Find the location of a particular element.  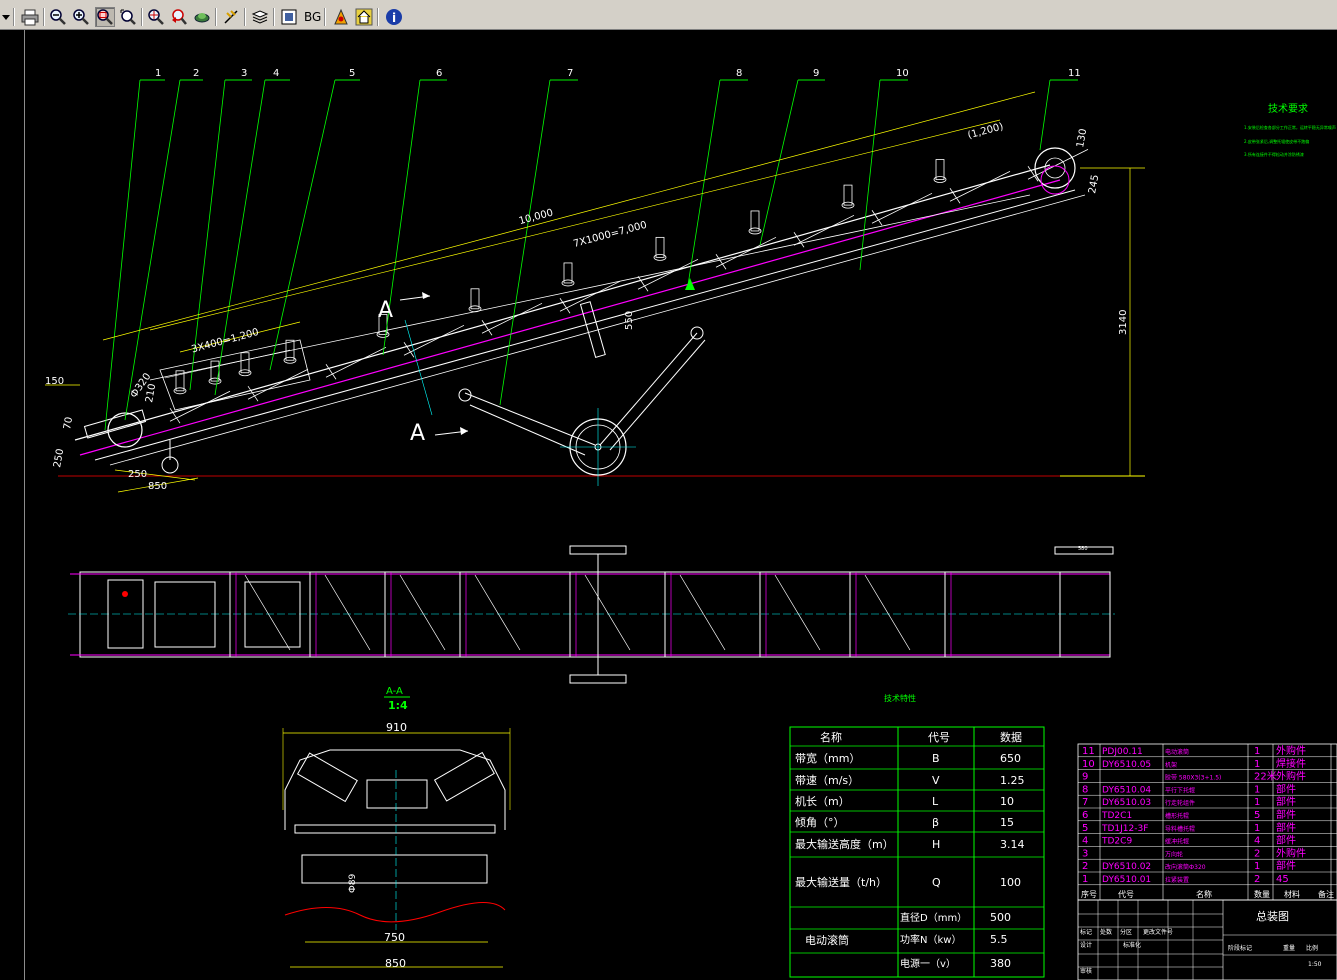

parts-cell: 行走轮组件 is located at coordinates (1180, 803).